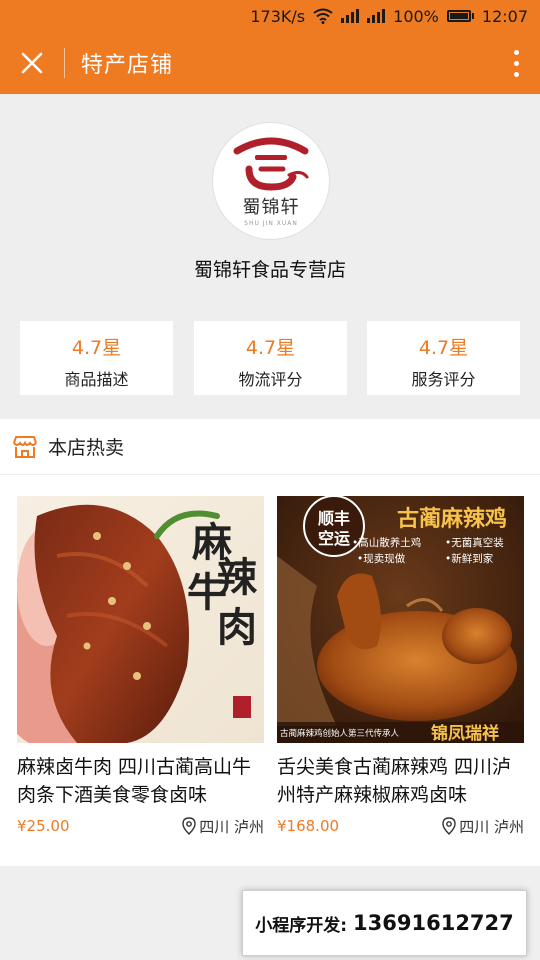 The image size is (540, 960). I want to click on hot-selling-title: 本店热卖, so click(86, 448).